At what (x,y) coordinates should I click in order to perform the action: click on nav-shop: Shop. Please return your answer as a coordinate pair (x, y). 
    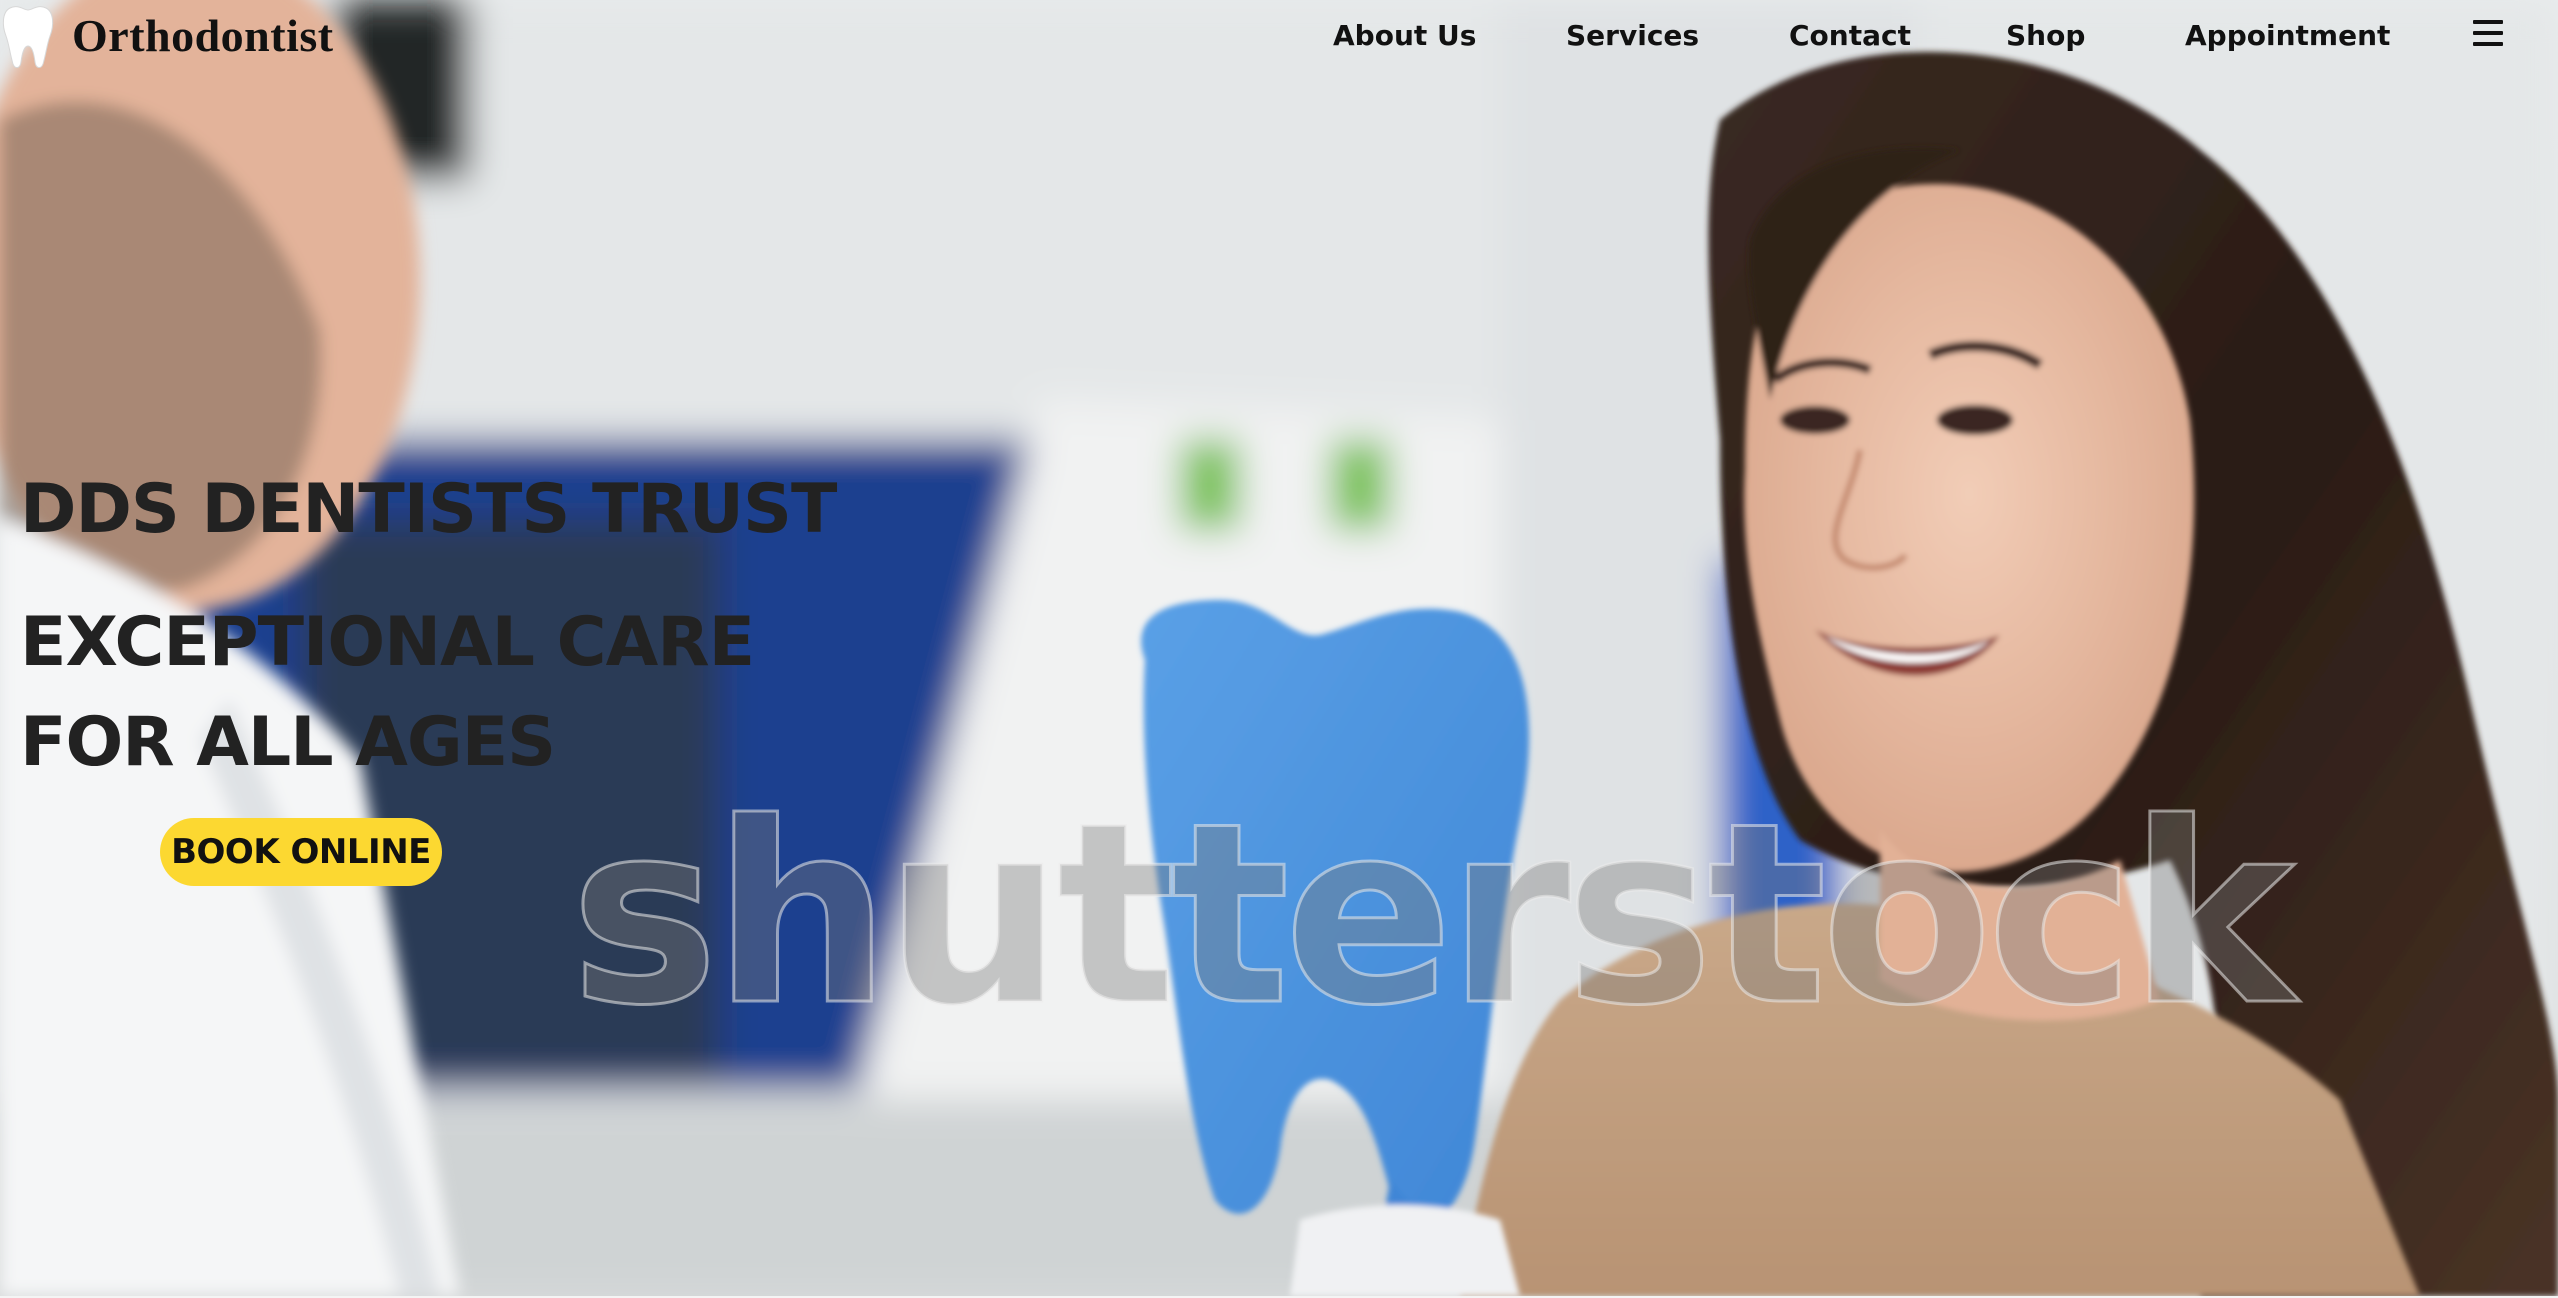
    Looking at the image, I should click on (2045, 36).